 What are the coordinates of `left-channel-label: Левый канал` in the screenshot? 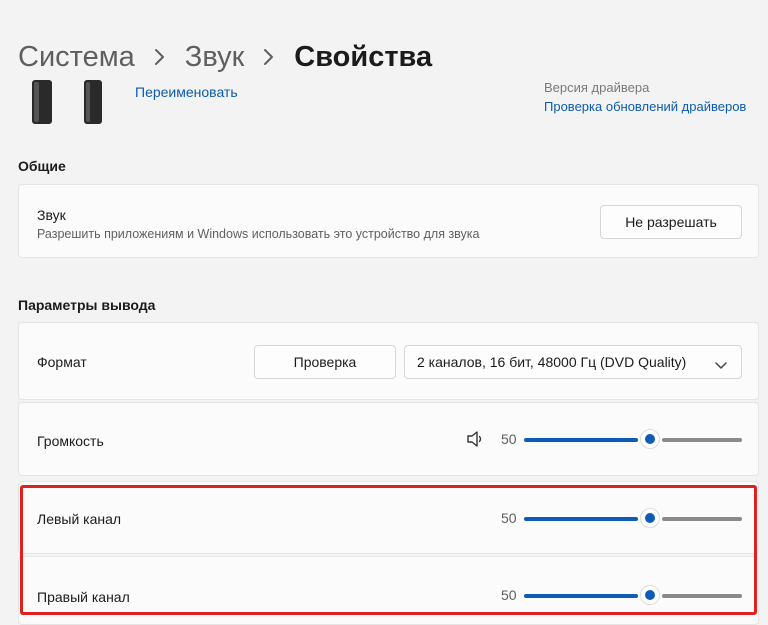 It's located at (79, 519).